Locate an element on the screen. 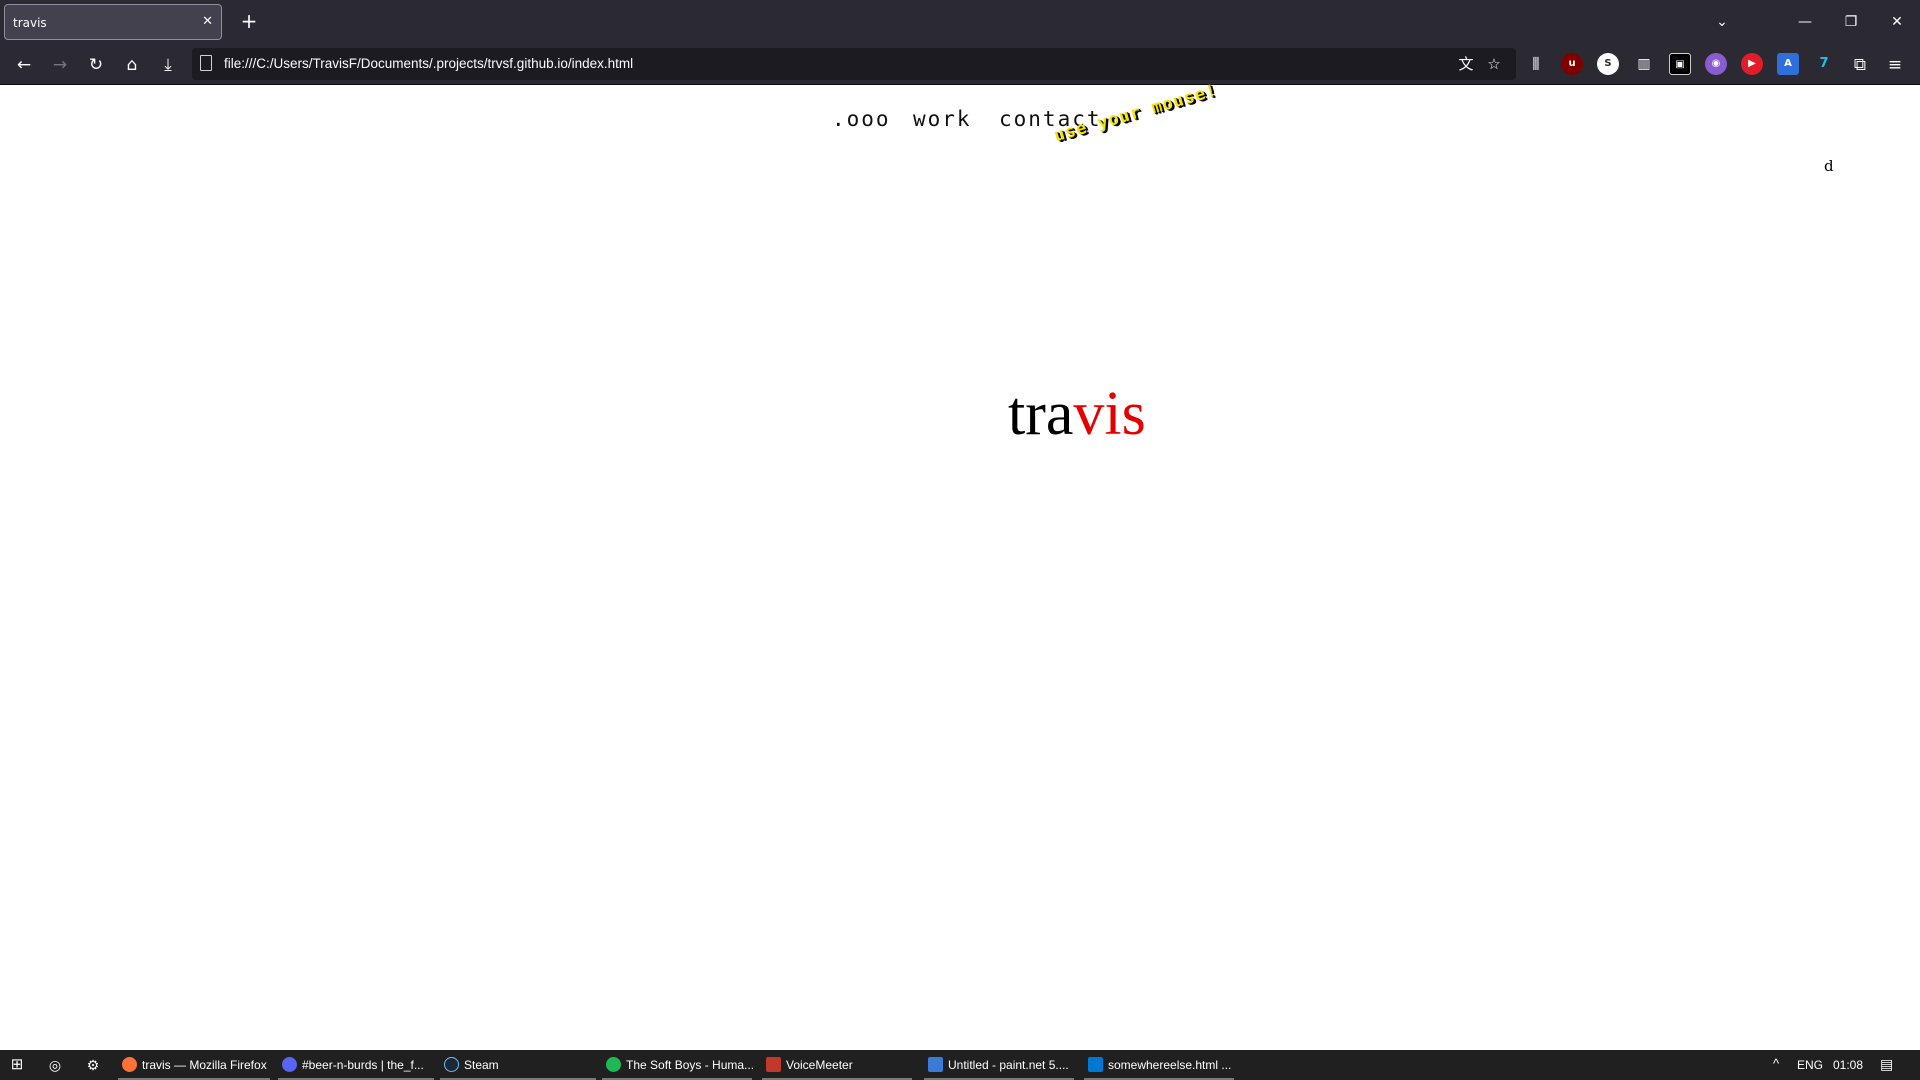  firefox-icon is located at coordinates (129, 1064).